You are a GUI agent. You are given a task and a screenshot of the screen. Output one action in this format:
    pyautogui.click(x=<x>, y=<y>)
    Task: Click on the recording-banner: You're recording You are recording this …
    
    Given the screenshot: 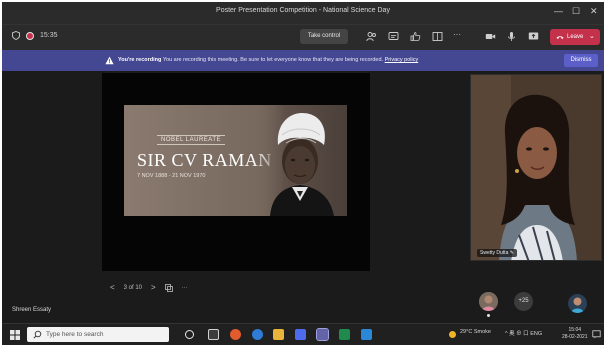 What is the action you would take?
    pyautogui.click(x=303, y=60)
    